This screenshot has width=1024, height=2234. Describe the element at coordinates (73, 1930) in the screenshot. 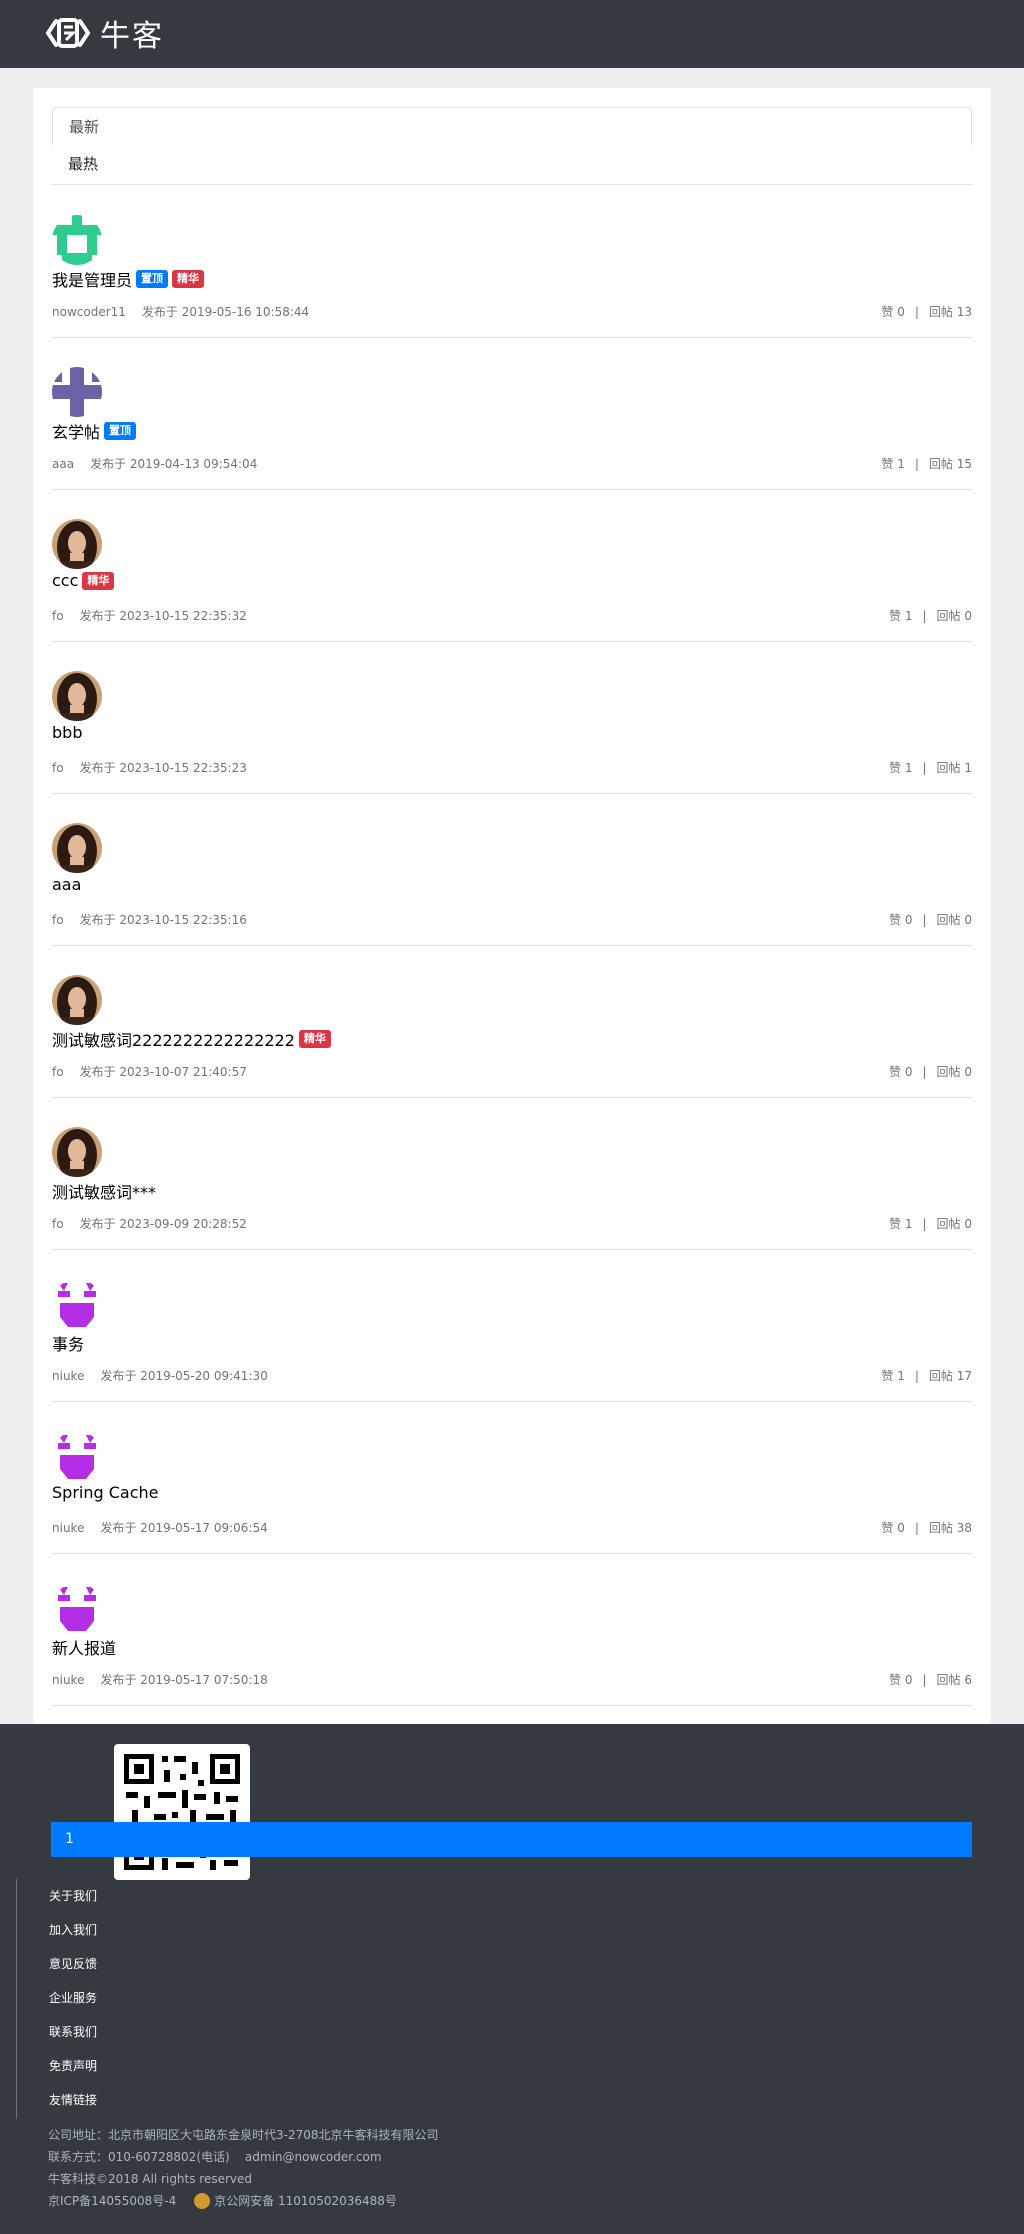

I see `footer-link-join: 加入我们` at that location.